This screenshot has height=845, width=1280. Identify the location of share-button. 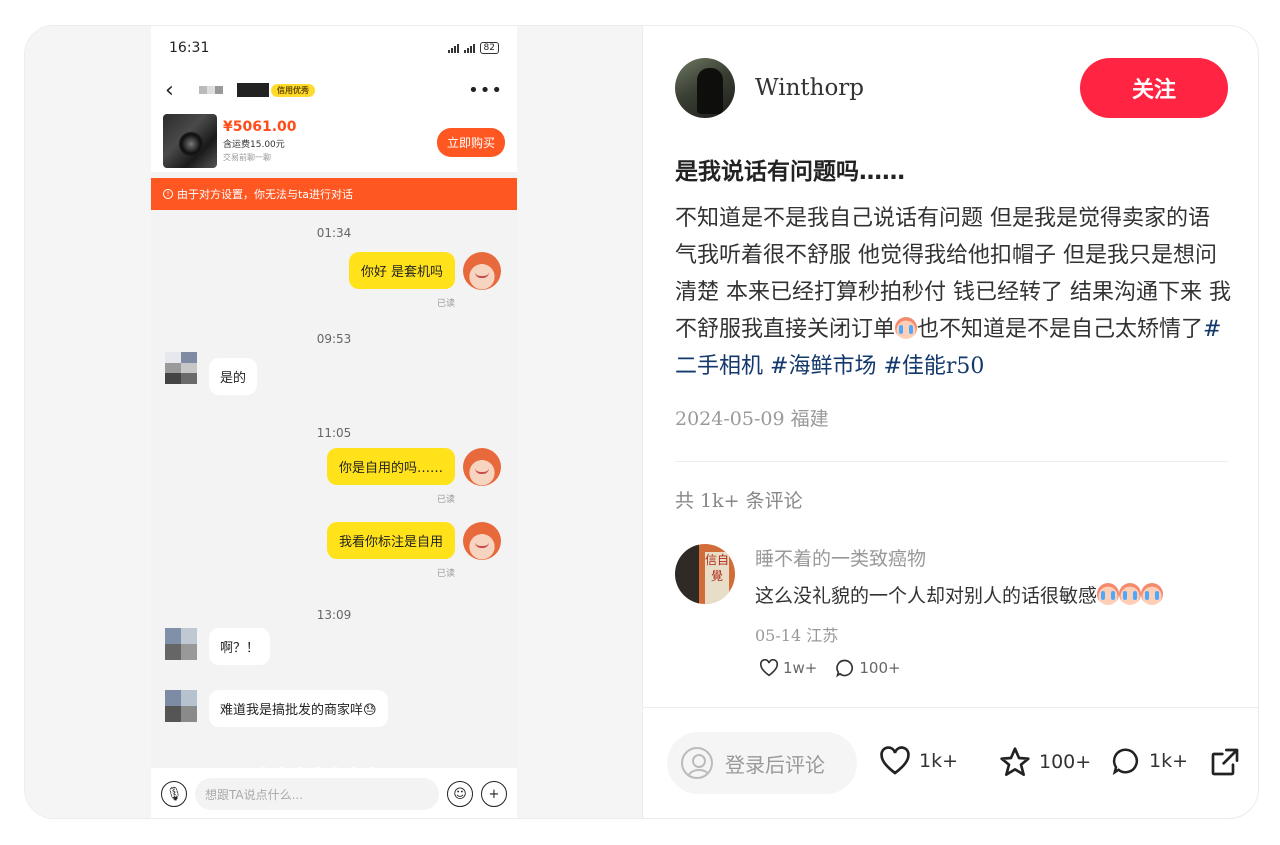
(1225, 762).